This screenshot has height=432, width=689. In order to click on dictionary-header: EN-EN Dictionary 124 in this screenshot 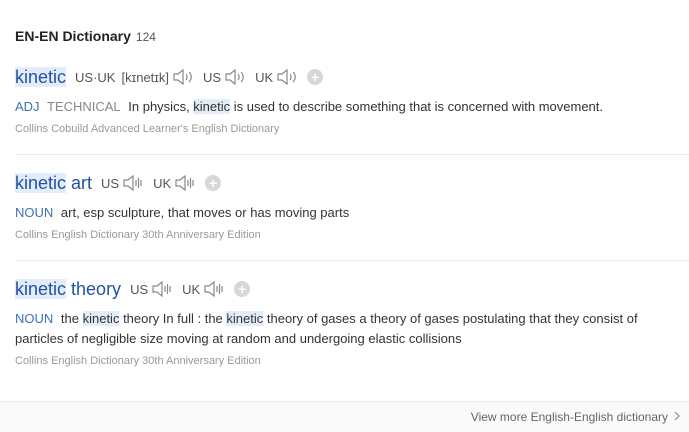, I will do `click(85, 36)`.